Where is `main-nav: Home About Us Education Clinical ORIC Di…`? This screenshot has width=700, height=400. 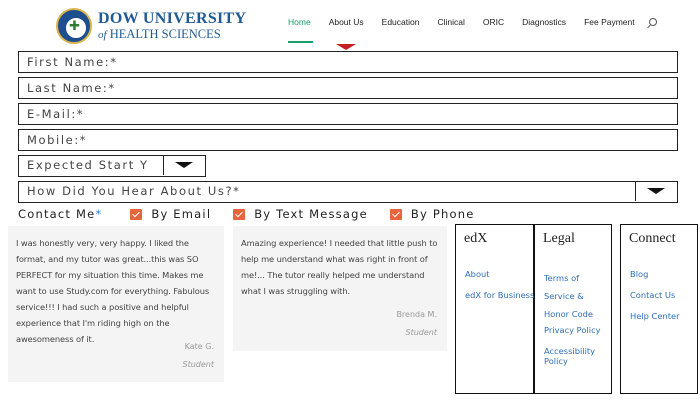 main-nav: Home About Us Education Clinical ORIC Di… is located at coordinates (472, 30).